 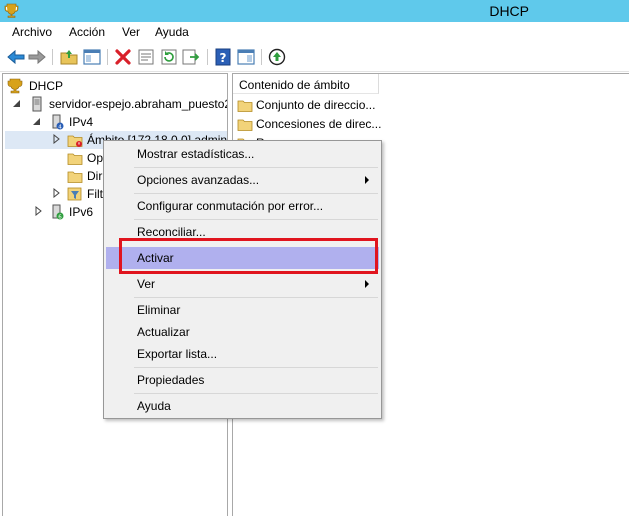 I want to click on tree-label: servidor-espejo.abraham_puesto2, so click(x=138, y=104).